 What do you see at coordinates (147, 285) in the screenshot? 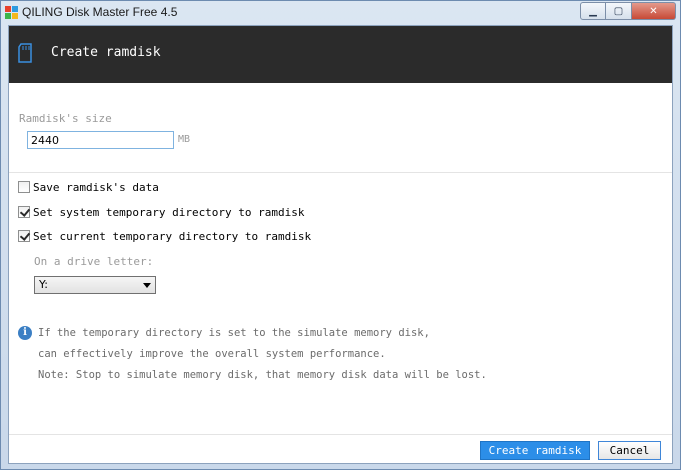
I see `chevron-down-icon` at bounding box center [147, 285].